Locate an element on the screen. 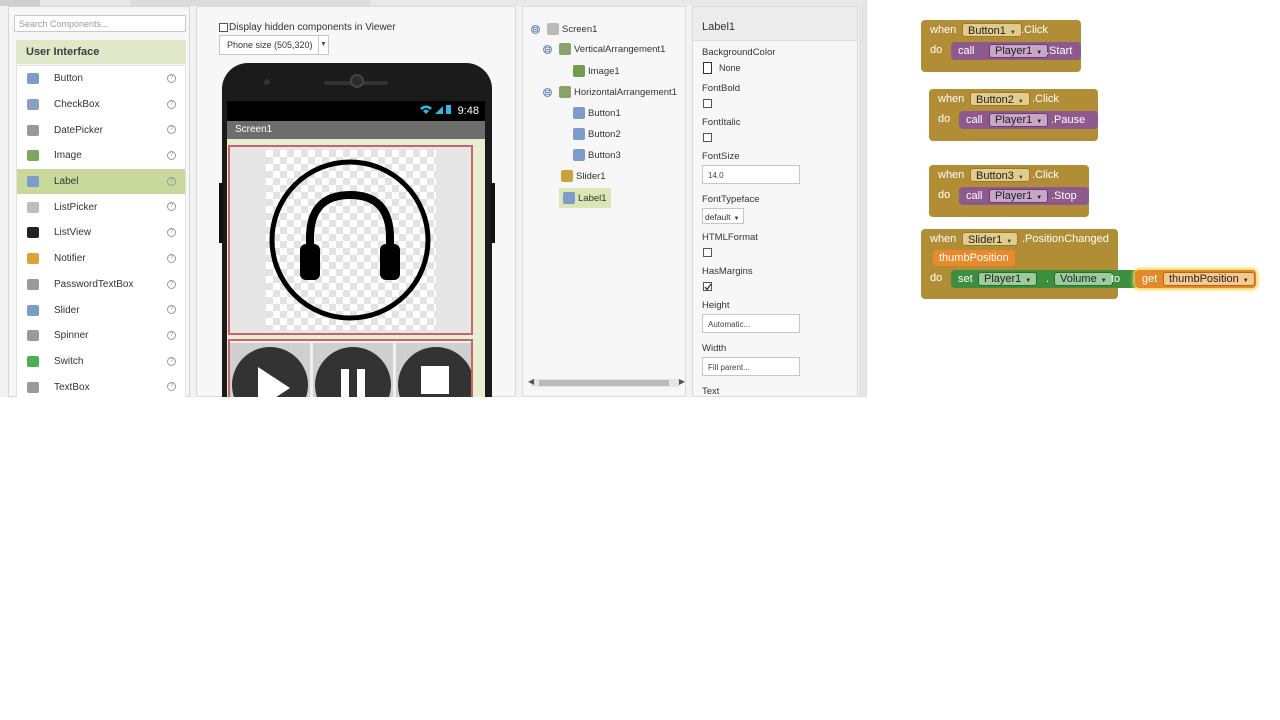  scrollbar-thumb is located at coordinates (604, 383).